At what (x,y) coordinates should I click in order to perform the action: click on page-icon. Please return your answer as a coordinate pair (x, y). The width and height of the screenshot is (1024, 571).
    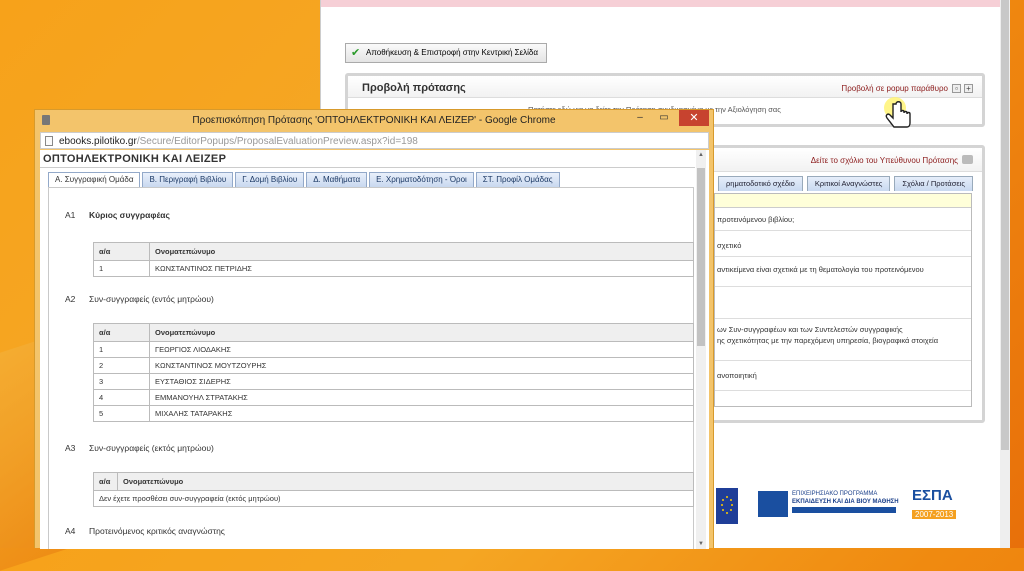
    Looking at the image, I should click on (49, 141).